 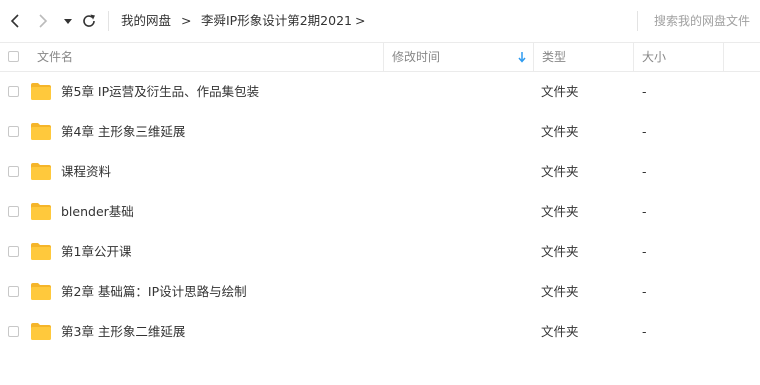 I want to click on file-row: 第1章公开课 文件夹 -, so click(x=380, y=252).